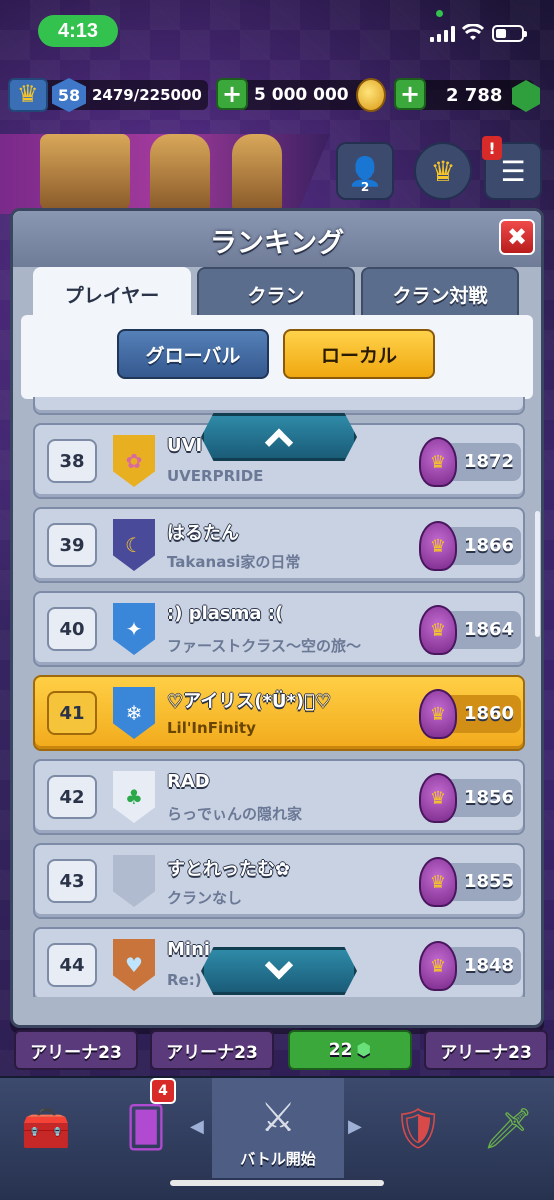 The image size is (554, 1200). I want to click on nav-shop: 🧰, so click(46, 1128).